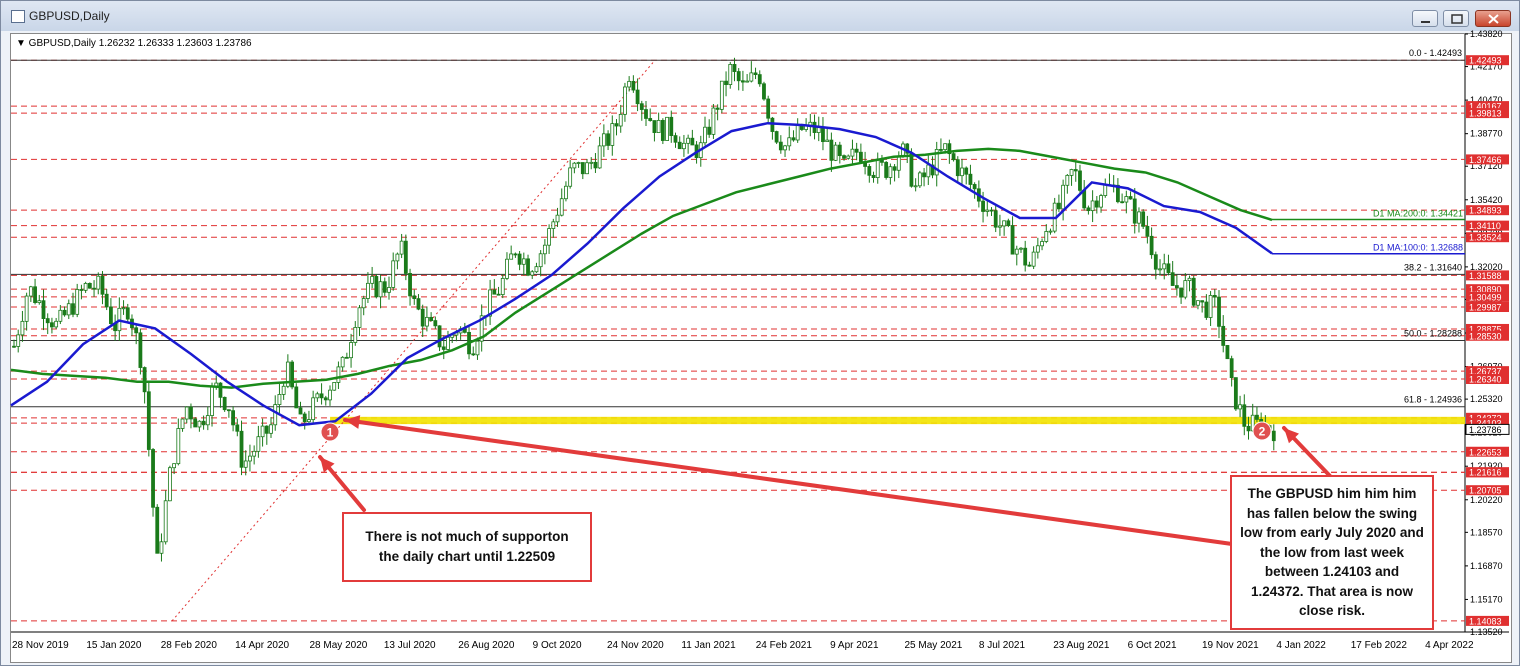 This screenshot has height=666, width=1520. I want to click on time-tick-label: 9 Oct 2020, so click(557, 645).